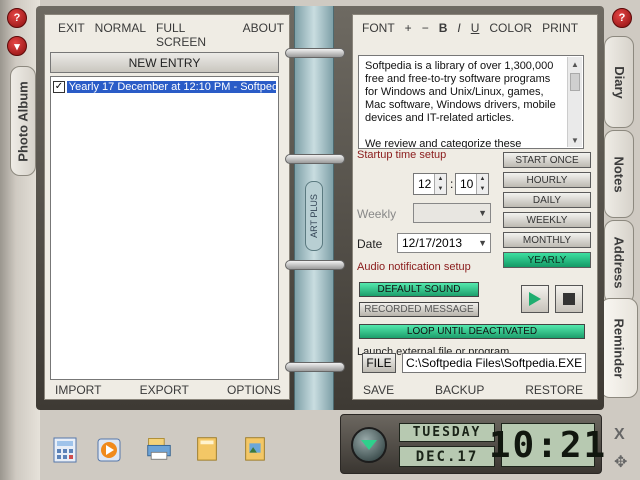 The height and width of the screenshot is (480, 640). I want to click on underline-button: U, so click(475, 28).